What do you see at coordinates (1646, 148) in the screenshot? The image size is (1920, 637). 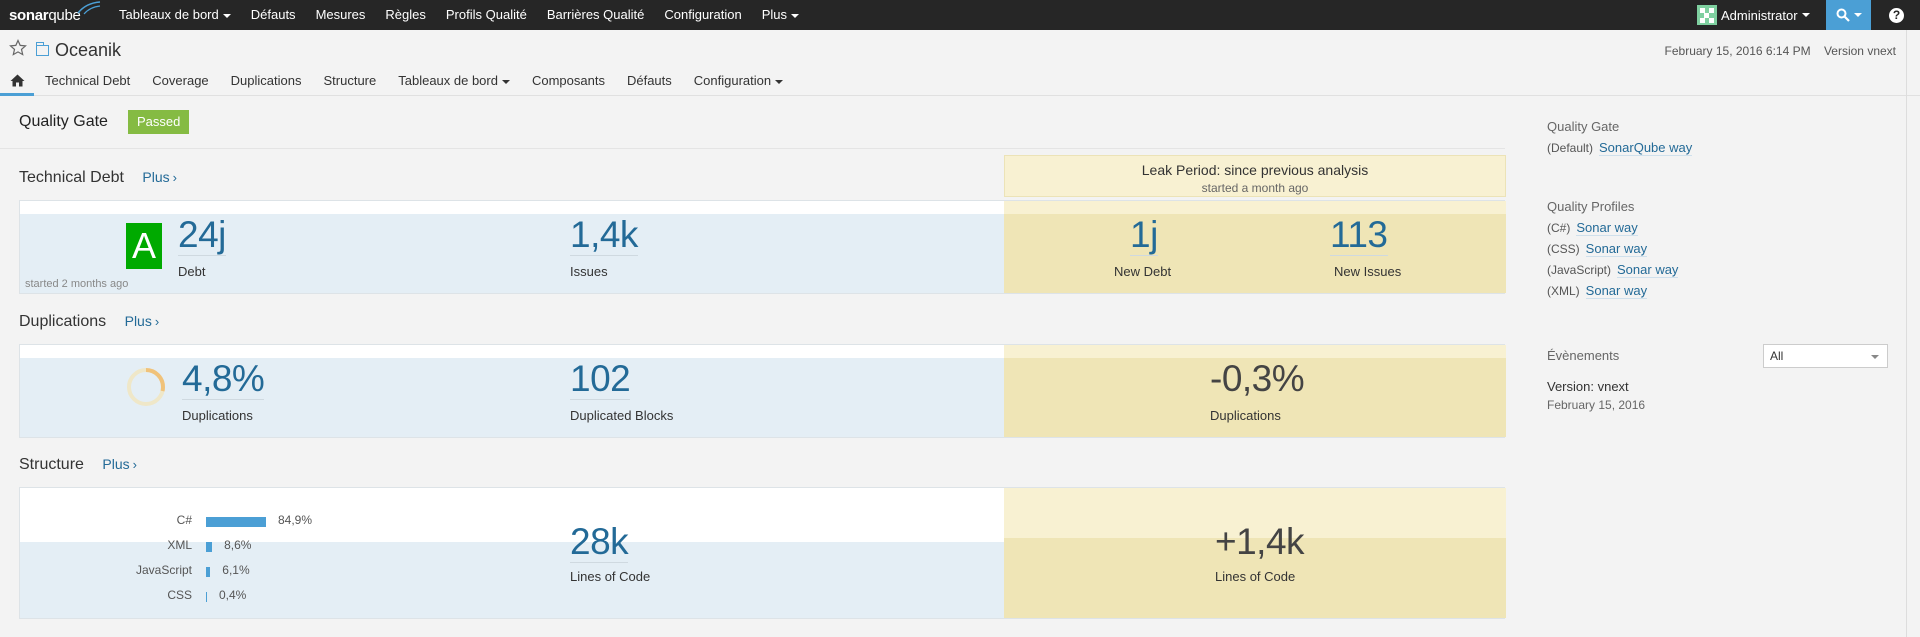 I see `quality-gate-link: SonarQube way` at bounding box center [1646, 148].